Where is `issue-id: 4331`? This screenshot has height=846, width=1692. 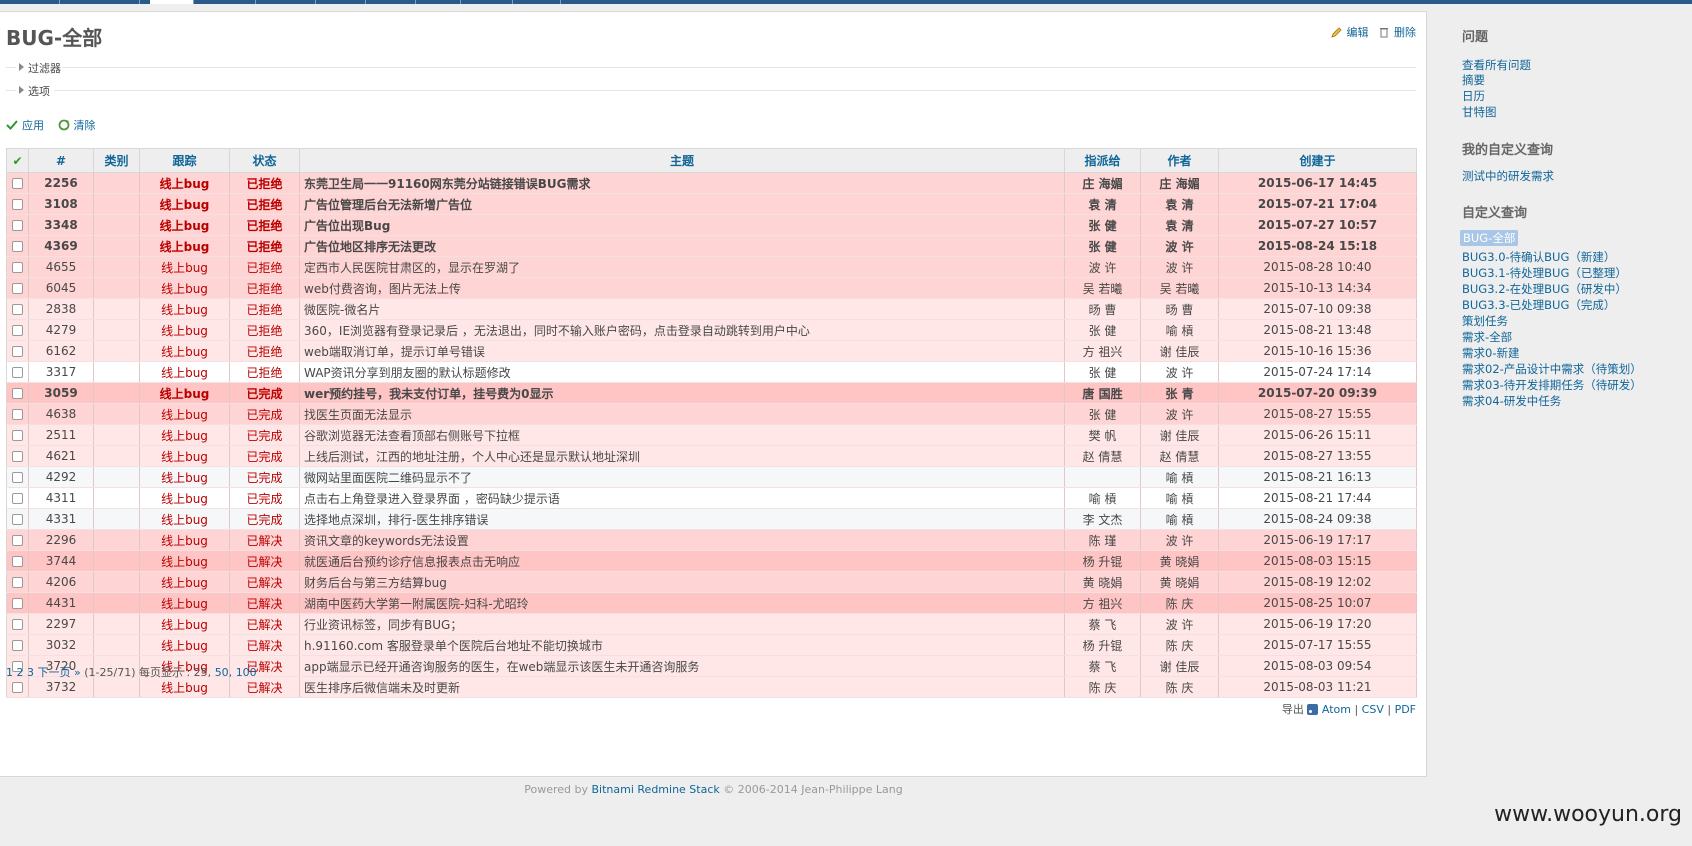 issue-id: 4331 is located at coordinates (61, 519).